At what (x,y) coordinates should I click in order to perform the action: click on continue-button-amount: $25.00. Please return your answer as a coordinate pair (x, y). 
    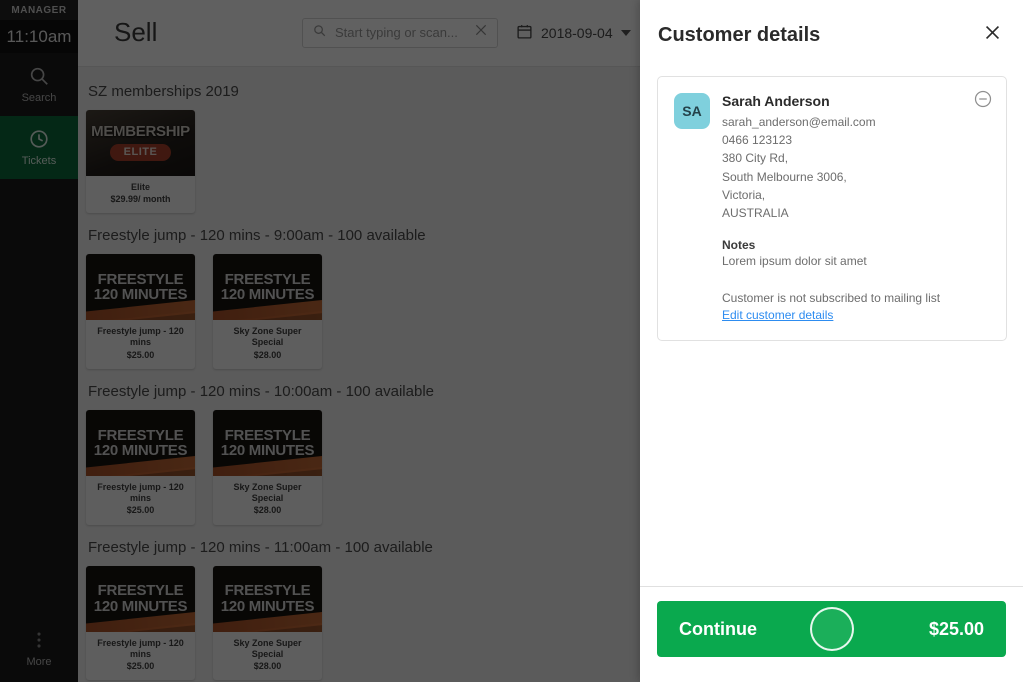
    Looking at the image, I should click on (956, 628).